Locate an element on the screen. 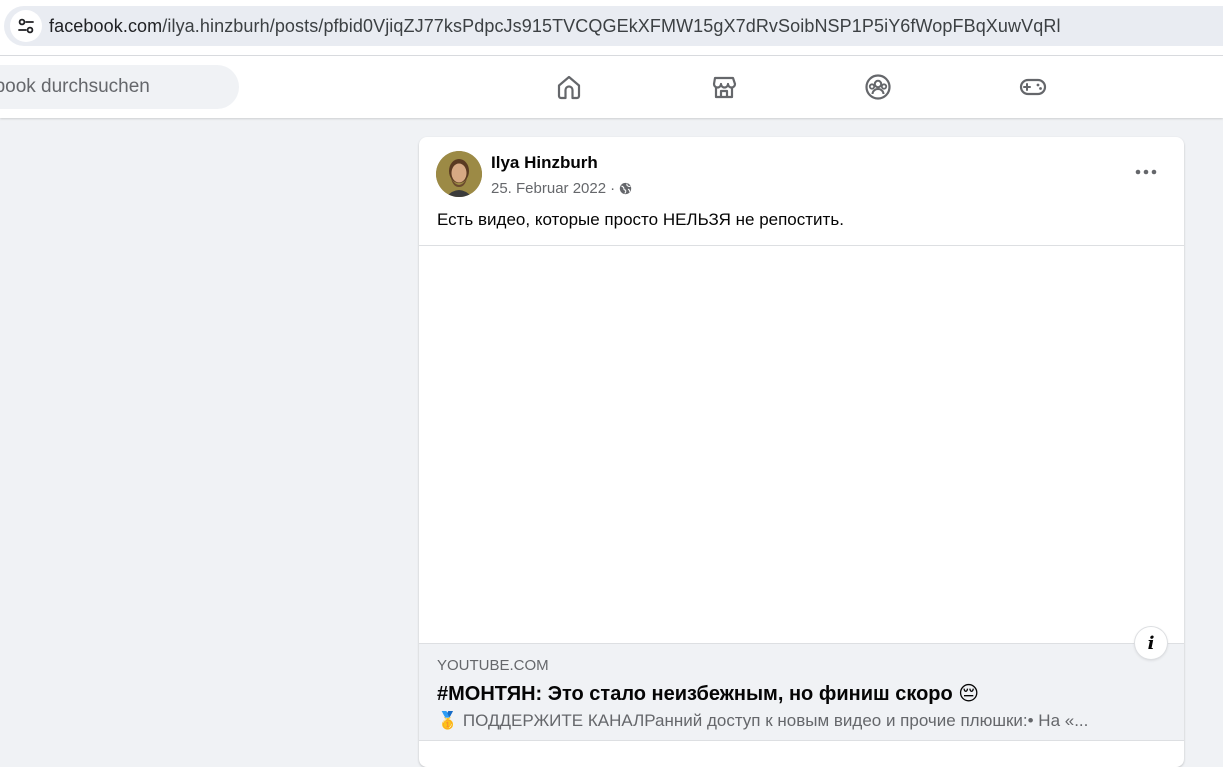 Image resolution: width=1223 pixels, height=767 pixels. marketplace-icon is located at coordinates (724, 87).